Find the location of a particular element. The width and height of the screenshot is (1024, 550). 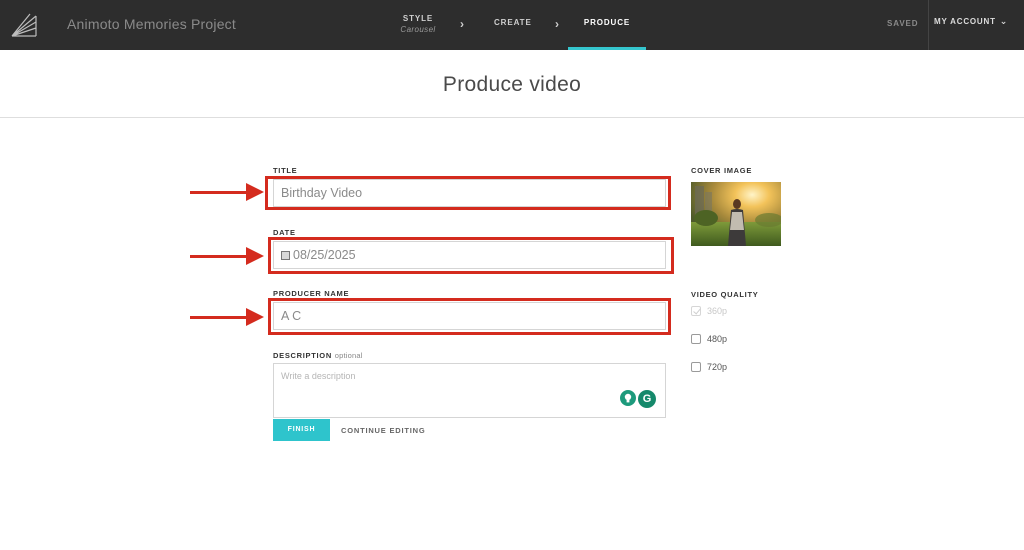

description-textarea: Write a description is located at coordinates (469, 390).